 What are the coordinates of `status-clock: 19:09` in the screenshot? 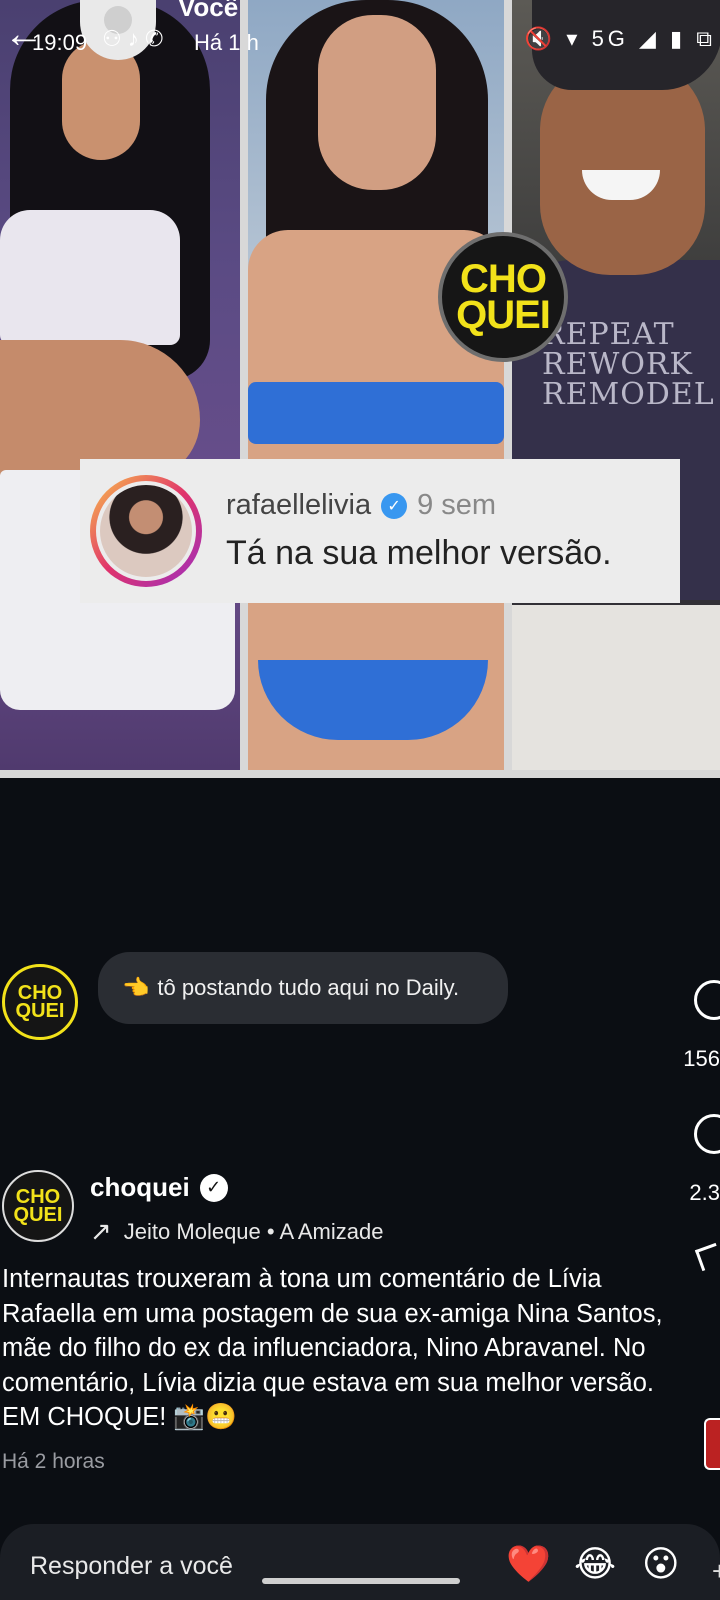 It's located at (60, 42).